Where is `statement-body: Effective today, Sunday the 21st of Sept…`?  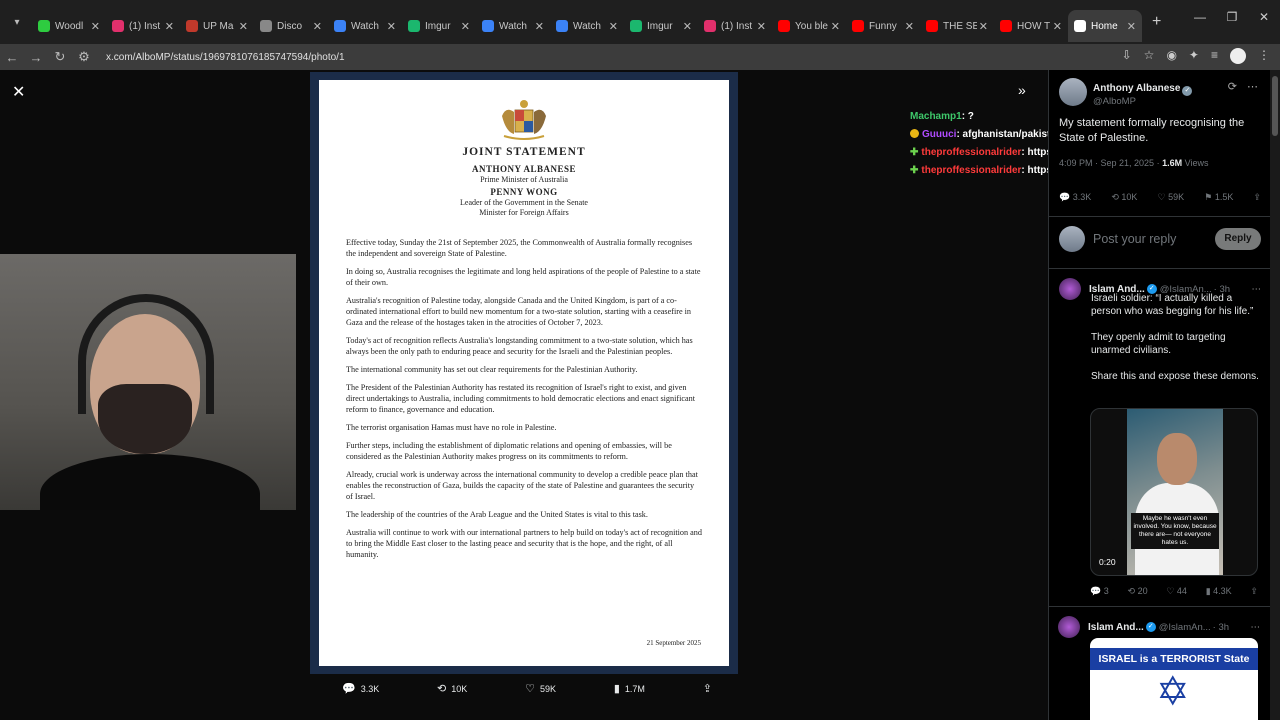 statement-body: Effective today, Sunday the 21st of Sept… is located at coordinates (524, 402).